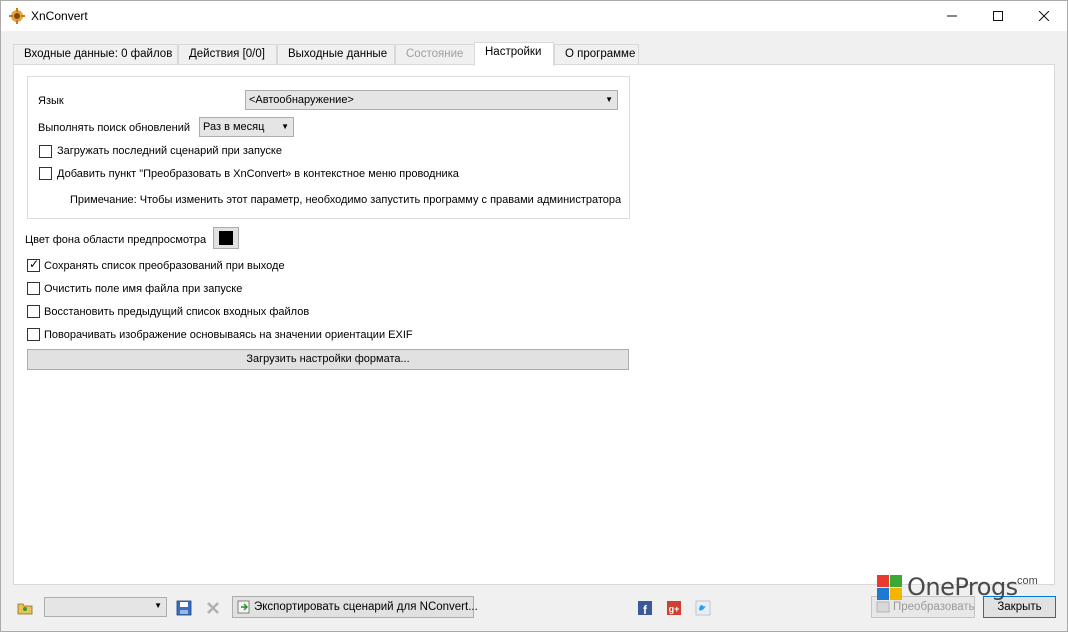 The image size is (1068, 632). What do you see at coordinates (227, 54) in the screenshot?
I see `tab-actions: Действия [0/0]` at bounding box center [227, 54].